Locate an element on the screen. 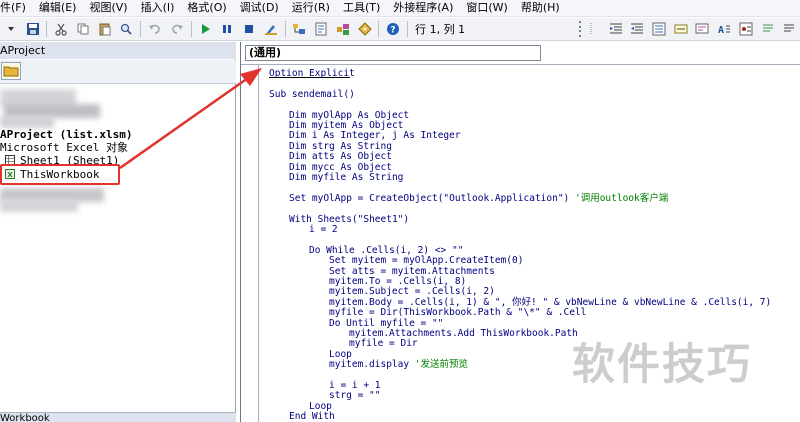 This screenshot has height=422, width=800. project-explorer-icon is located at coordinates (300, 29).